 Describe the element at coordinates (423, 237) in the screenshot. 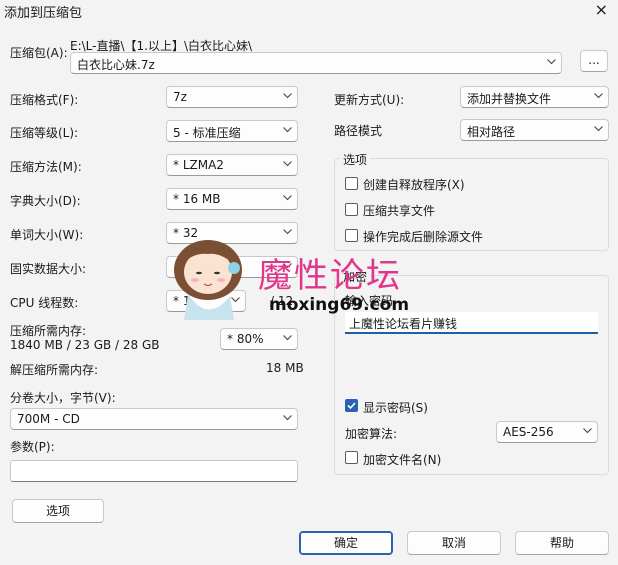

I see `delete-source-label: 操作完成后删除源文件` at that location.